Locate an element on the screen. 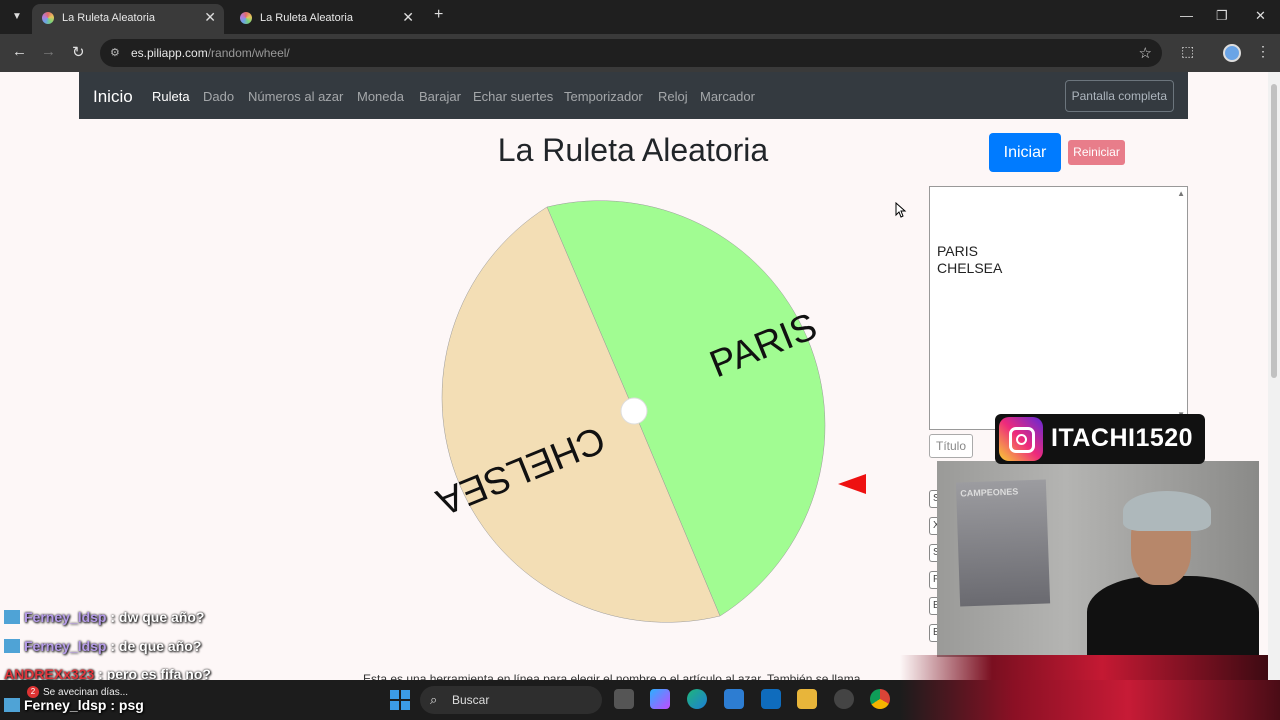 Image resolution: width=1280 pixels, height=720 pixels. nav-link-dado: Dado is located at coordinates (218, 96).